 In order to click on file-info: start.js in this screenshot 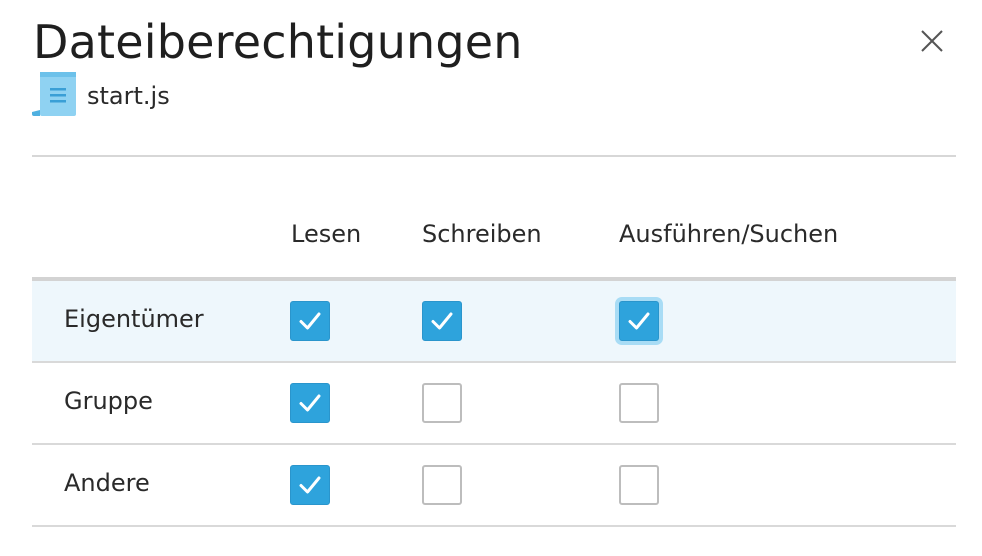, I will do `click(101, 96)`.